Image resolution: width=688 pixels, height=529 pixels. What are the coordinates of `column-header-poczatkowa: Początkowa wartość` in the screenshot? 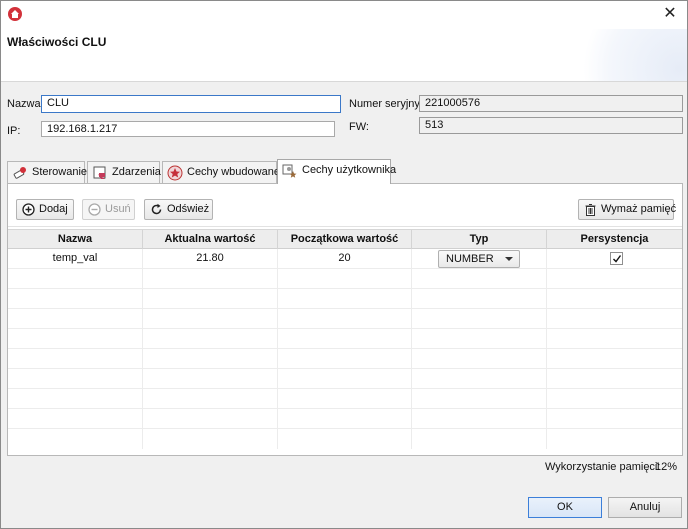 It's located at (345, 239).